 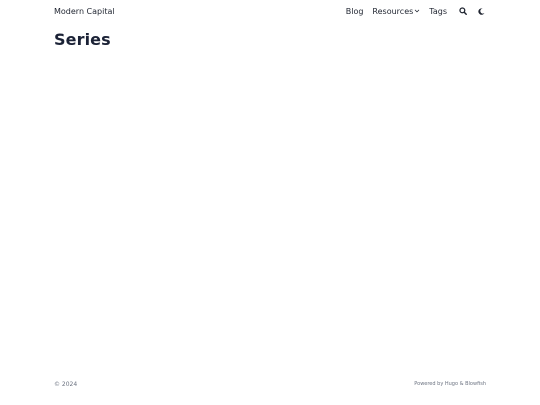 I want to click on nav-resources-dropdown: Resources, so click(x=396, y=11).